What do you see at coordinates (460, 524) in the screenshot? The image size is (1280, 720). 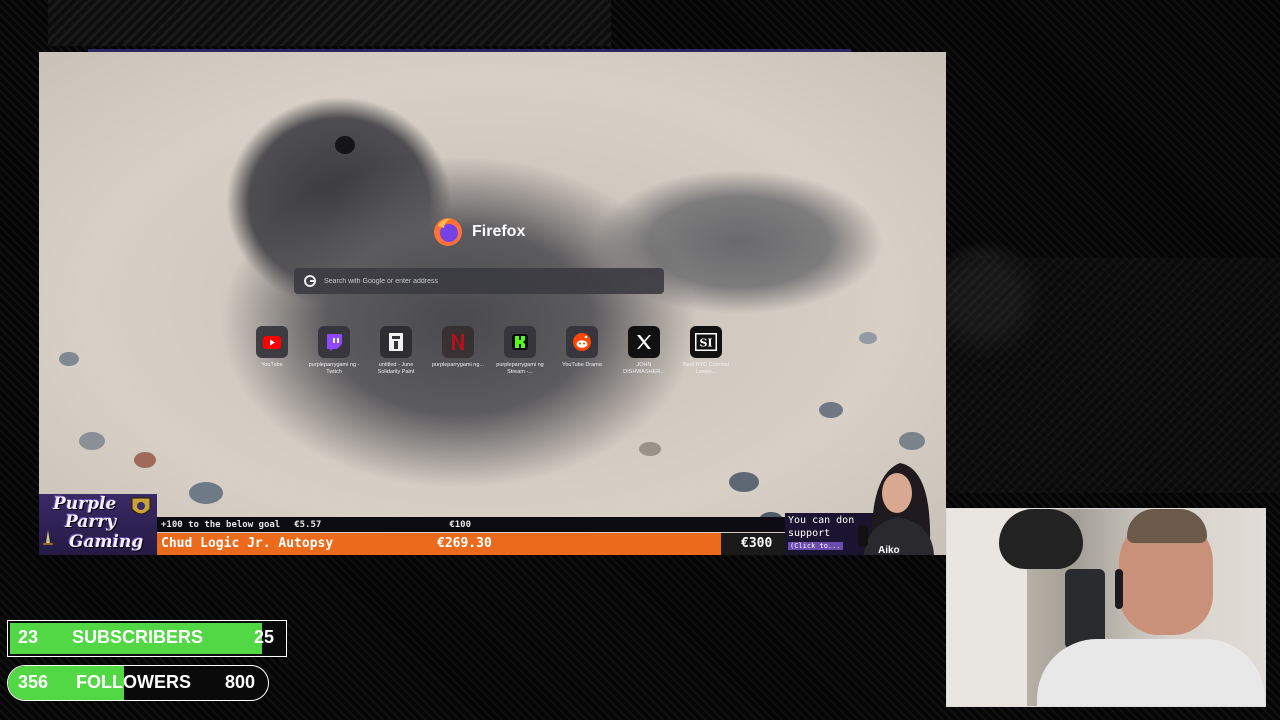 I see `goal-header-target: €100` at bounding box center [460, 524].